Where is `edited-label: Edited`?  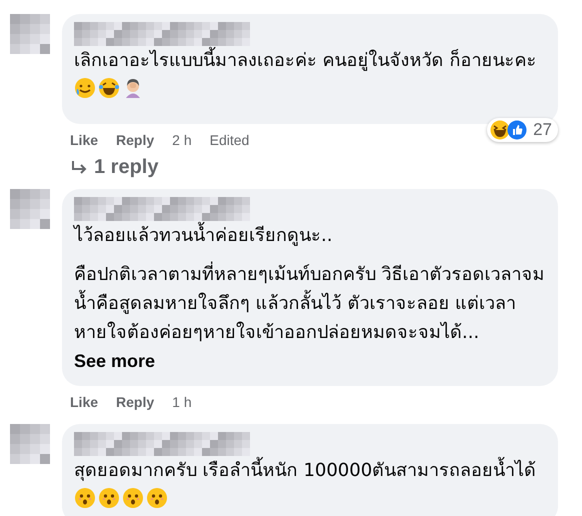 edited-label: Edited is located at coordinates (230, 140).